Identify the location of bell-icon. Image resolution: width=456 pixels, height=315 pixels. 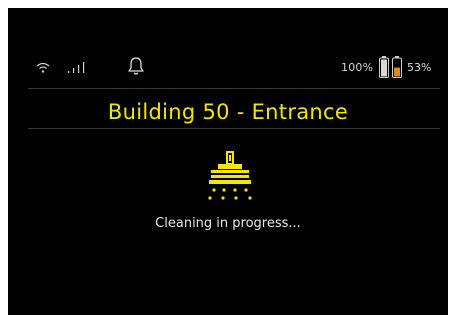
(136, 66).